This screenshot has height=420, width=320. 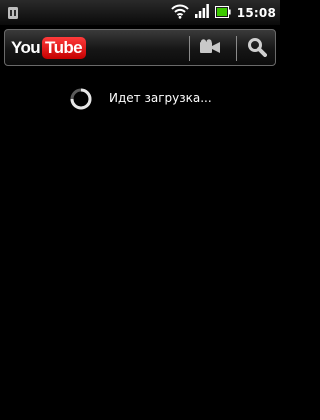 I want to click on logo-you-text: You, so click(x=26, y=47).